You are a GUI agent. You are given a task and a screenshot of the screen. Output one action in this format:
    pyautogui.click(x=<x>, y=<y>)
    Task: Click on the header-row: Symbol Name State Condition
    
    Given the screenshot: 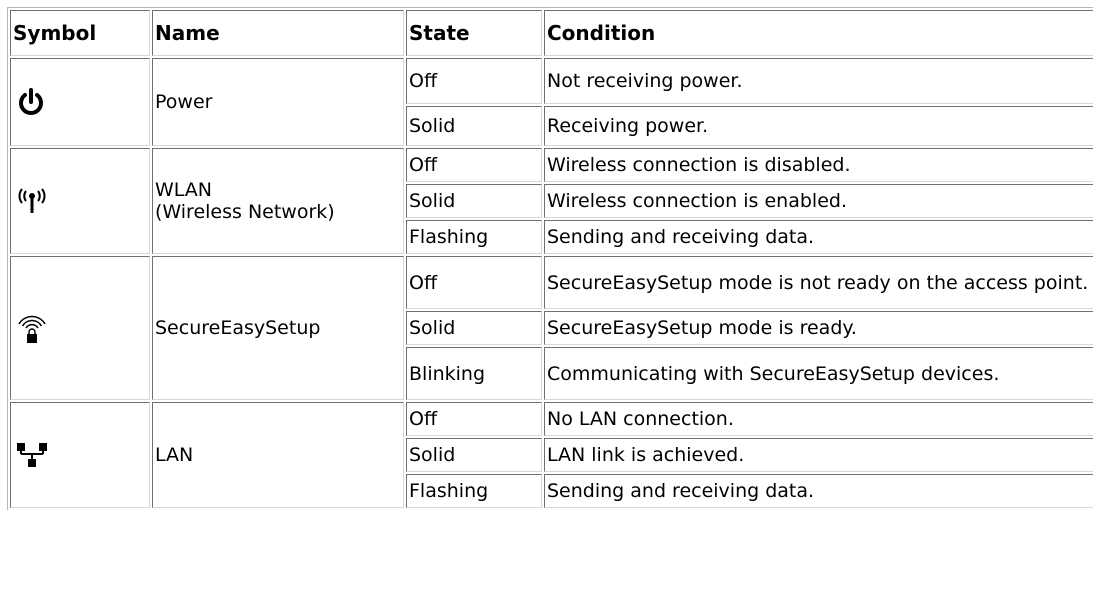 What is the action you would take?
    pyautogui.click(x=551, y=33)
    